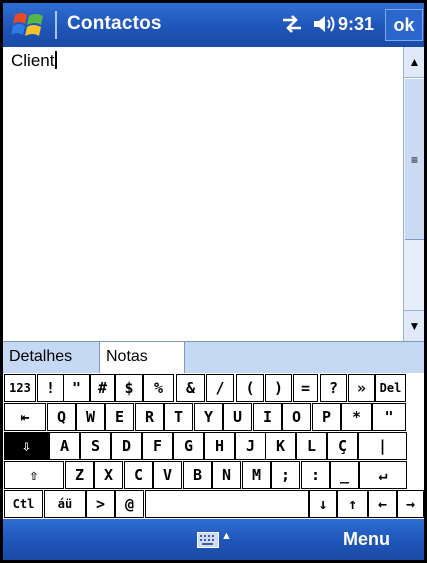 This screenshot has width=427, height=563. Describe the element at coordinates (23, 504) in the screenshot. I see `key-ctrl: Ctl` at that location.